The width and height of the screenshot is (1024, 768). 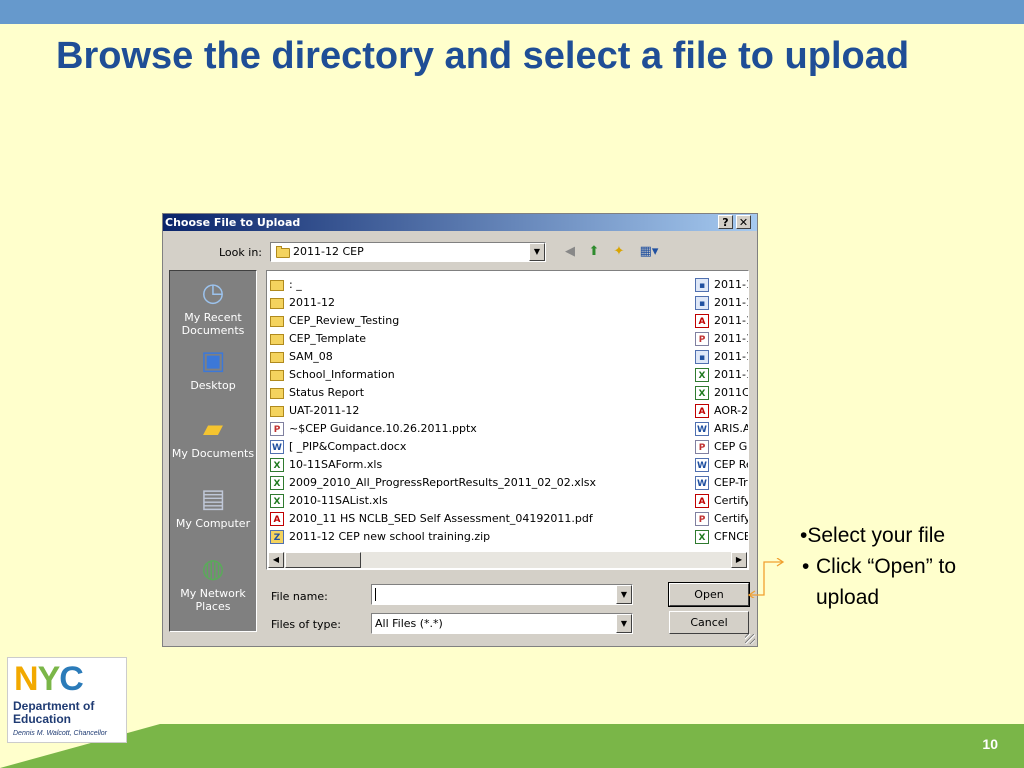 I want to click on file-list-item: UAT-2011-12, so click(x=433, y=411).